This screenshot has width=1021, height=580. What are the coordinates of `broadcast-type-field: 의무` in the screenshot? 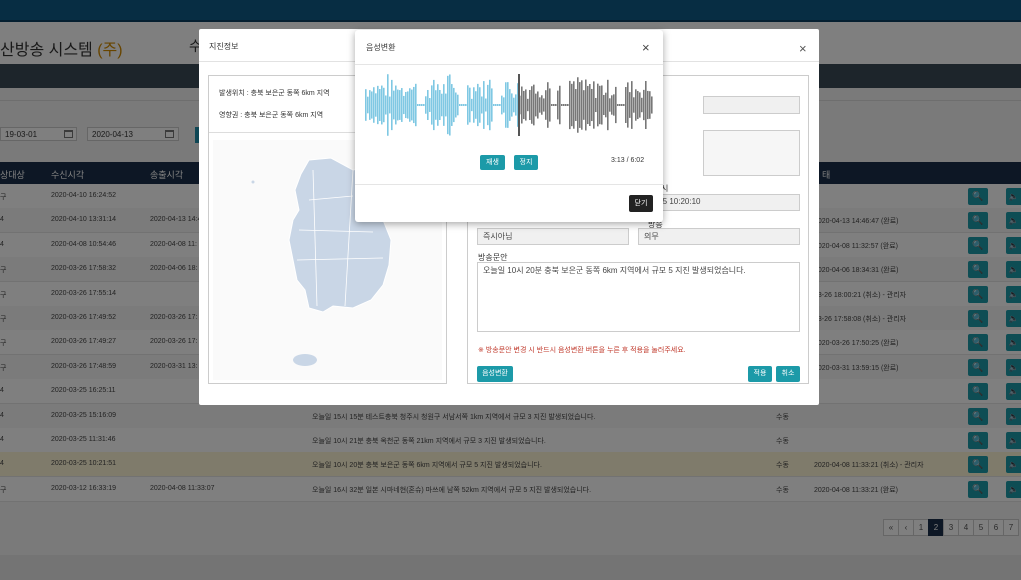 It's located at (719, 236).